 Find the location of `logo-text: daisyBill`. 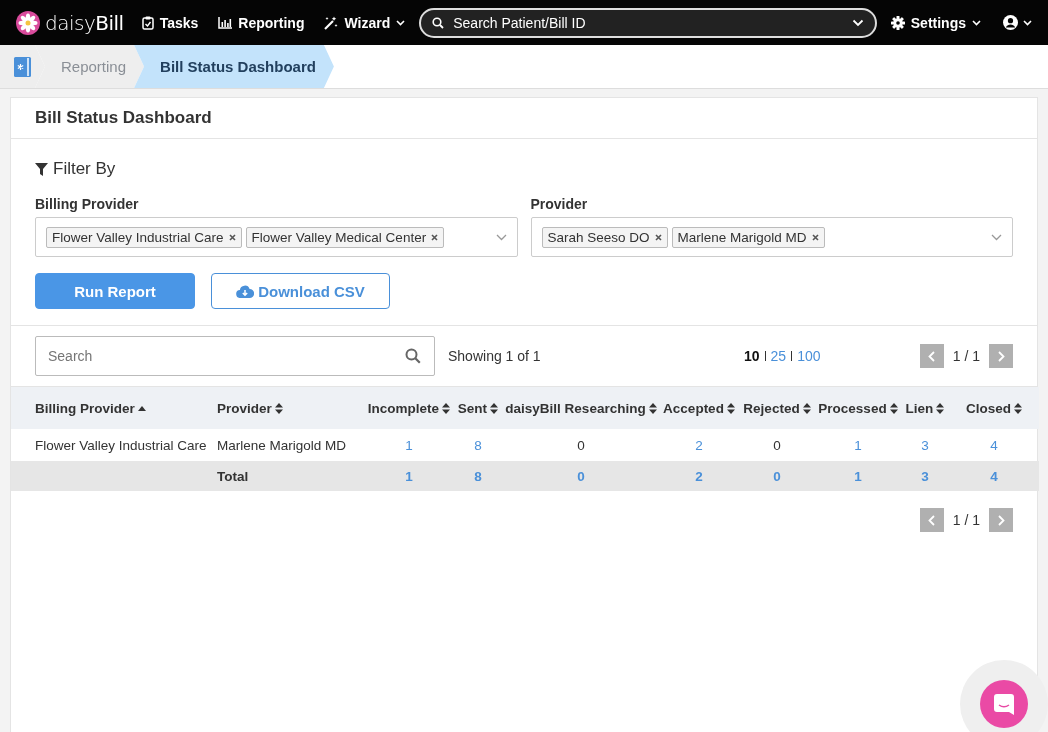

logo-text: daisyBill is located at coordinates (84, 22).